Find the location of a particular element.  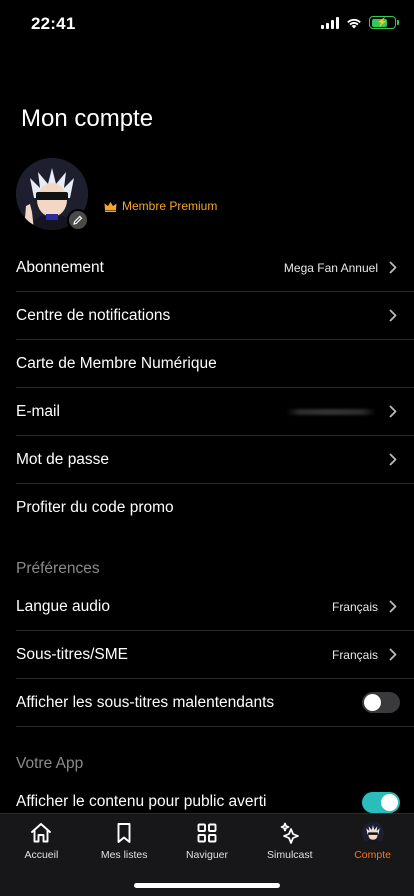

redacted-email is located at coordinates (331, 411).